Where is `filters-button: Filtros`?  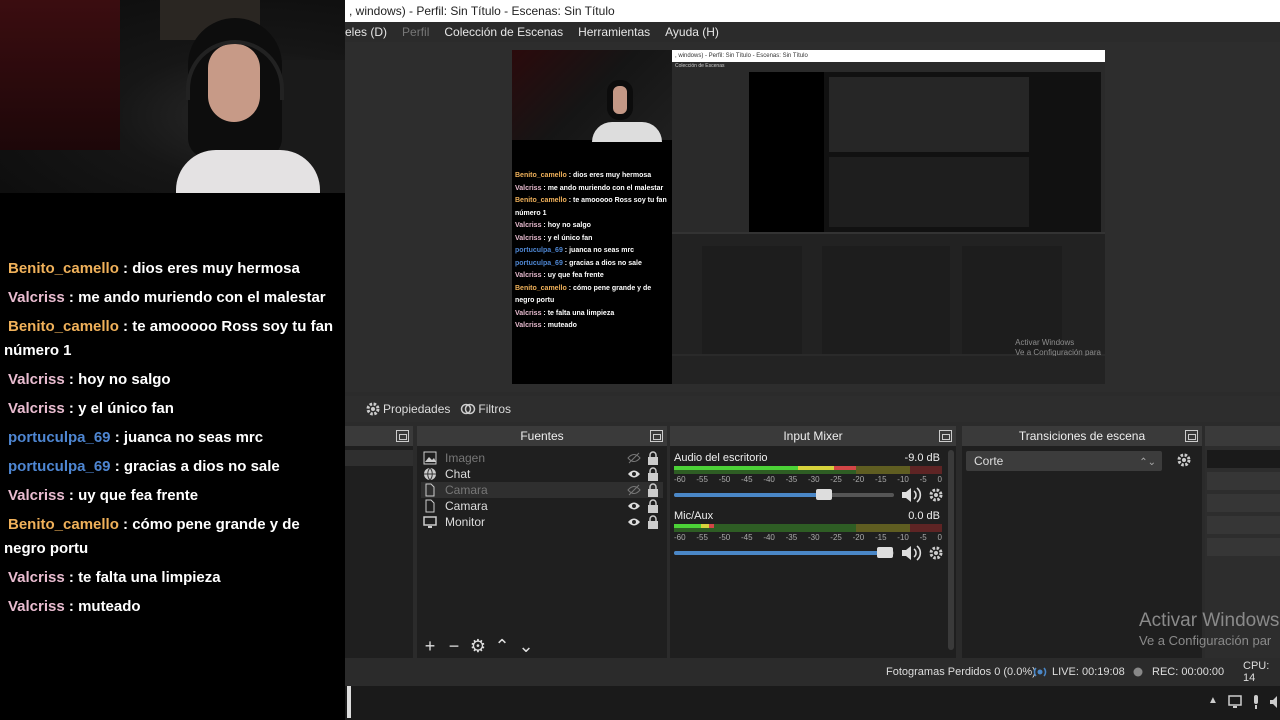 filters-button: Filtros is located at coordinates (485, 409).